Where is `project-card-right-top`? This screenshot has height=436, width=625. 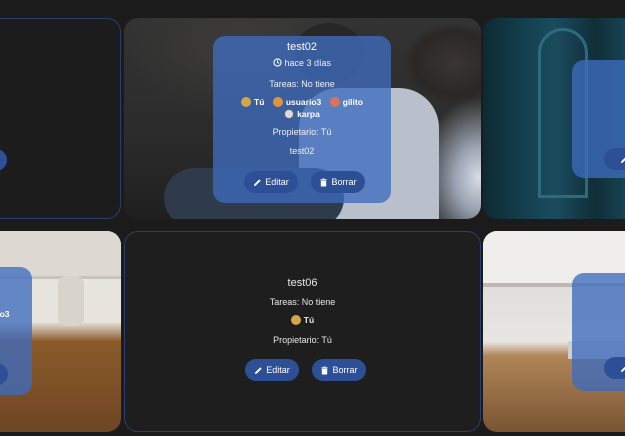 project-card-right-top is located at coordinates (554, 118).